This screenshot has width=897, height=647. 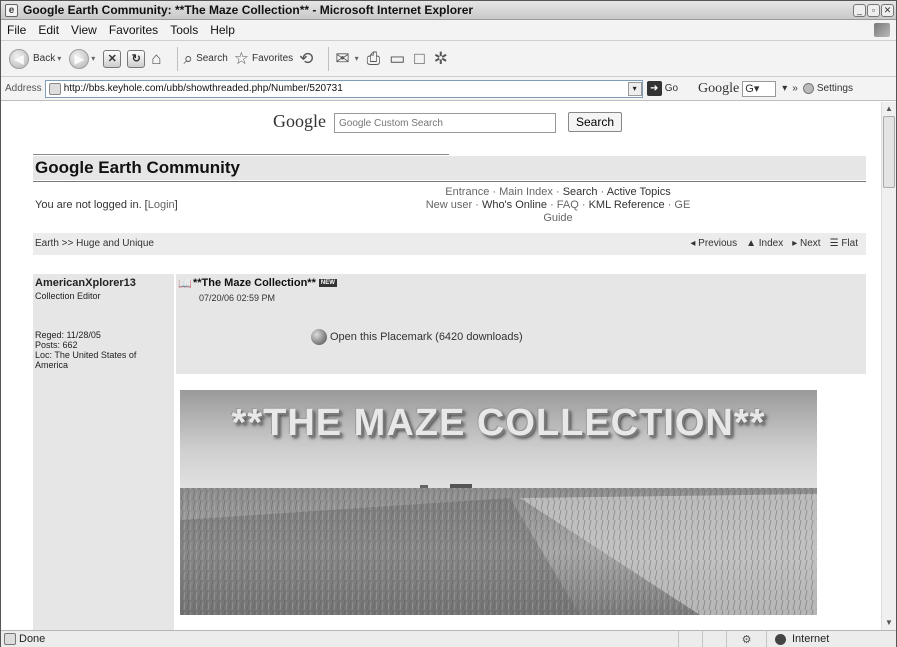 What do you see at coordinates (795, 88) in the screenshot?
I see `more-chevron: »` at bounding box center [795, 88].